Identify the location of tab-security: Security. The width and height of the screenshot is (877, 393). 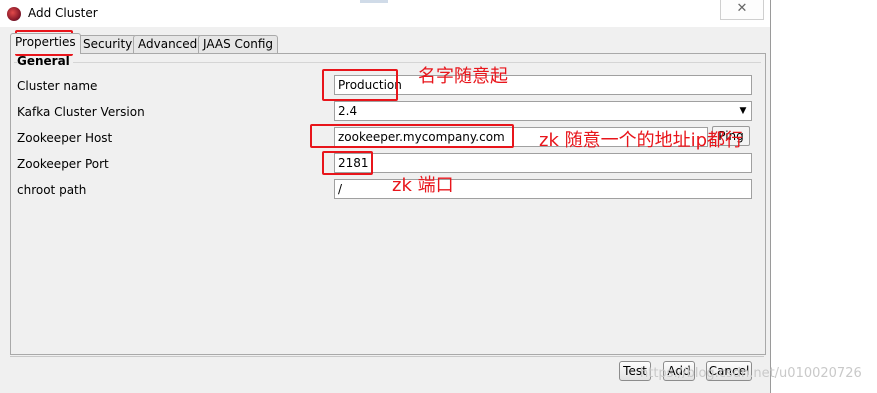
(108, 44).